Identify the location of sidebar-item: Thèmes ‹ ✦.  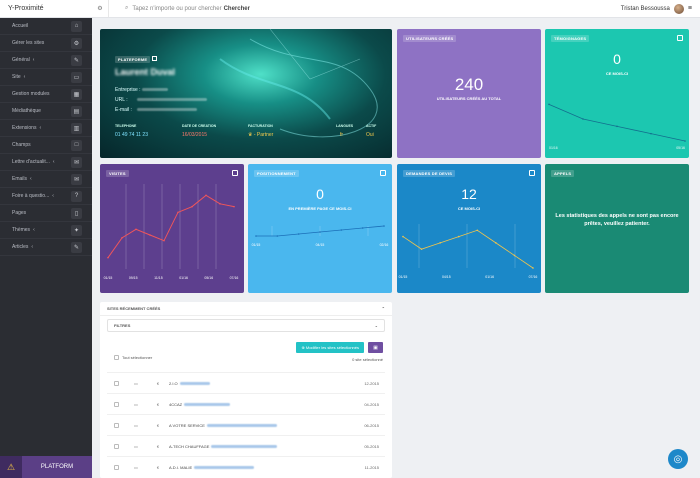
(46, 230).